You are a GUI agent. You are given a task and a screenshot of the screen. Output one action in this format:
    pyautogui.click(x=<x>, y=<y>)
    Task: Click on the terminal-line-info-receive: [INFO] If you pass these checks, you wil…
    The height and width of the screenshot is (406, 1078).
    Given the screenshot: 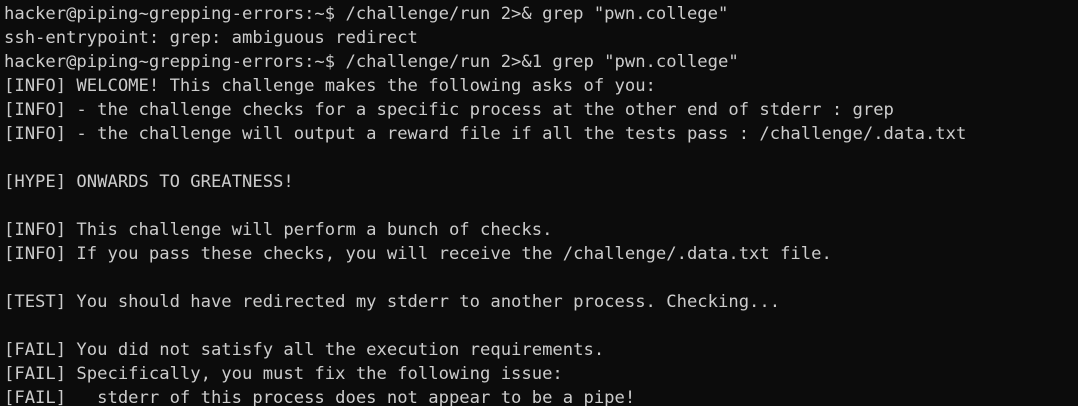 What is the action you would take?
    pyautogui.click(x=418, y=254)
    